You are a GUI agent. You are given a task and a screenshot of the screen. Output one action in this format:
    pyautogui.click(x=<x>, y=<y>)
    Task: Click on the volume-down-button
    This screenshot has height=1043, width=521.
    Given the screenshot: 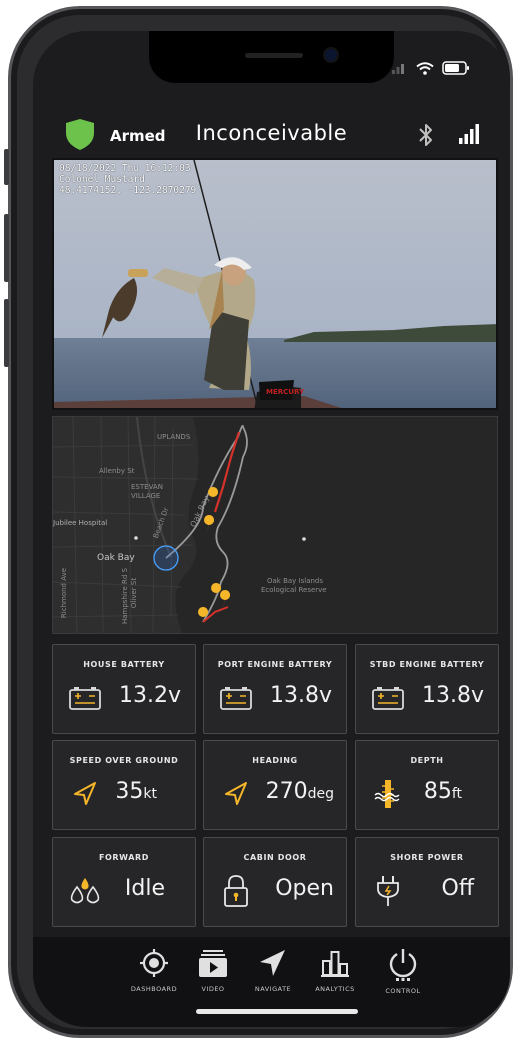 What is the action you would take?
    pyautogui.click(x=6, y=333)
    